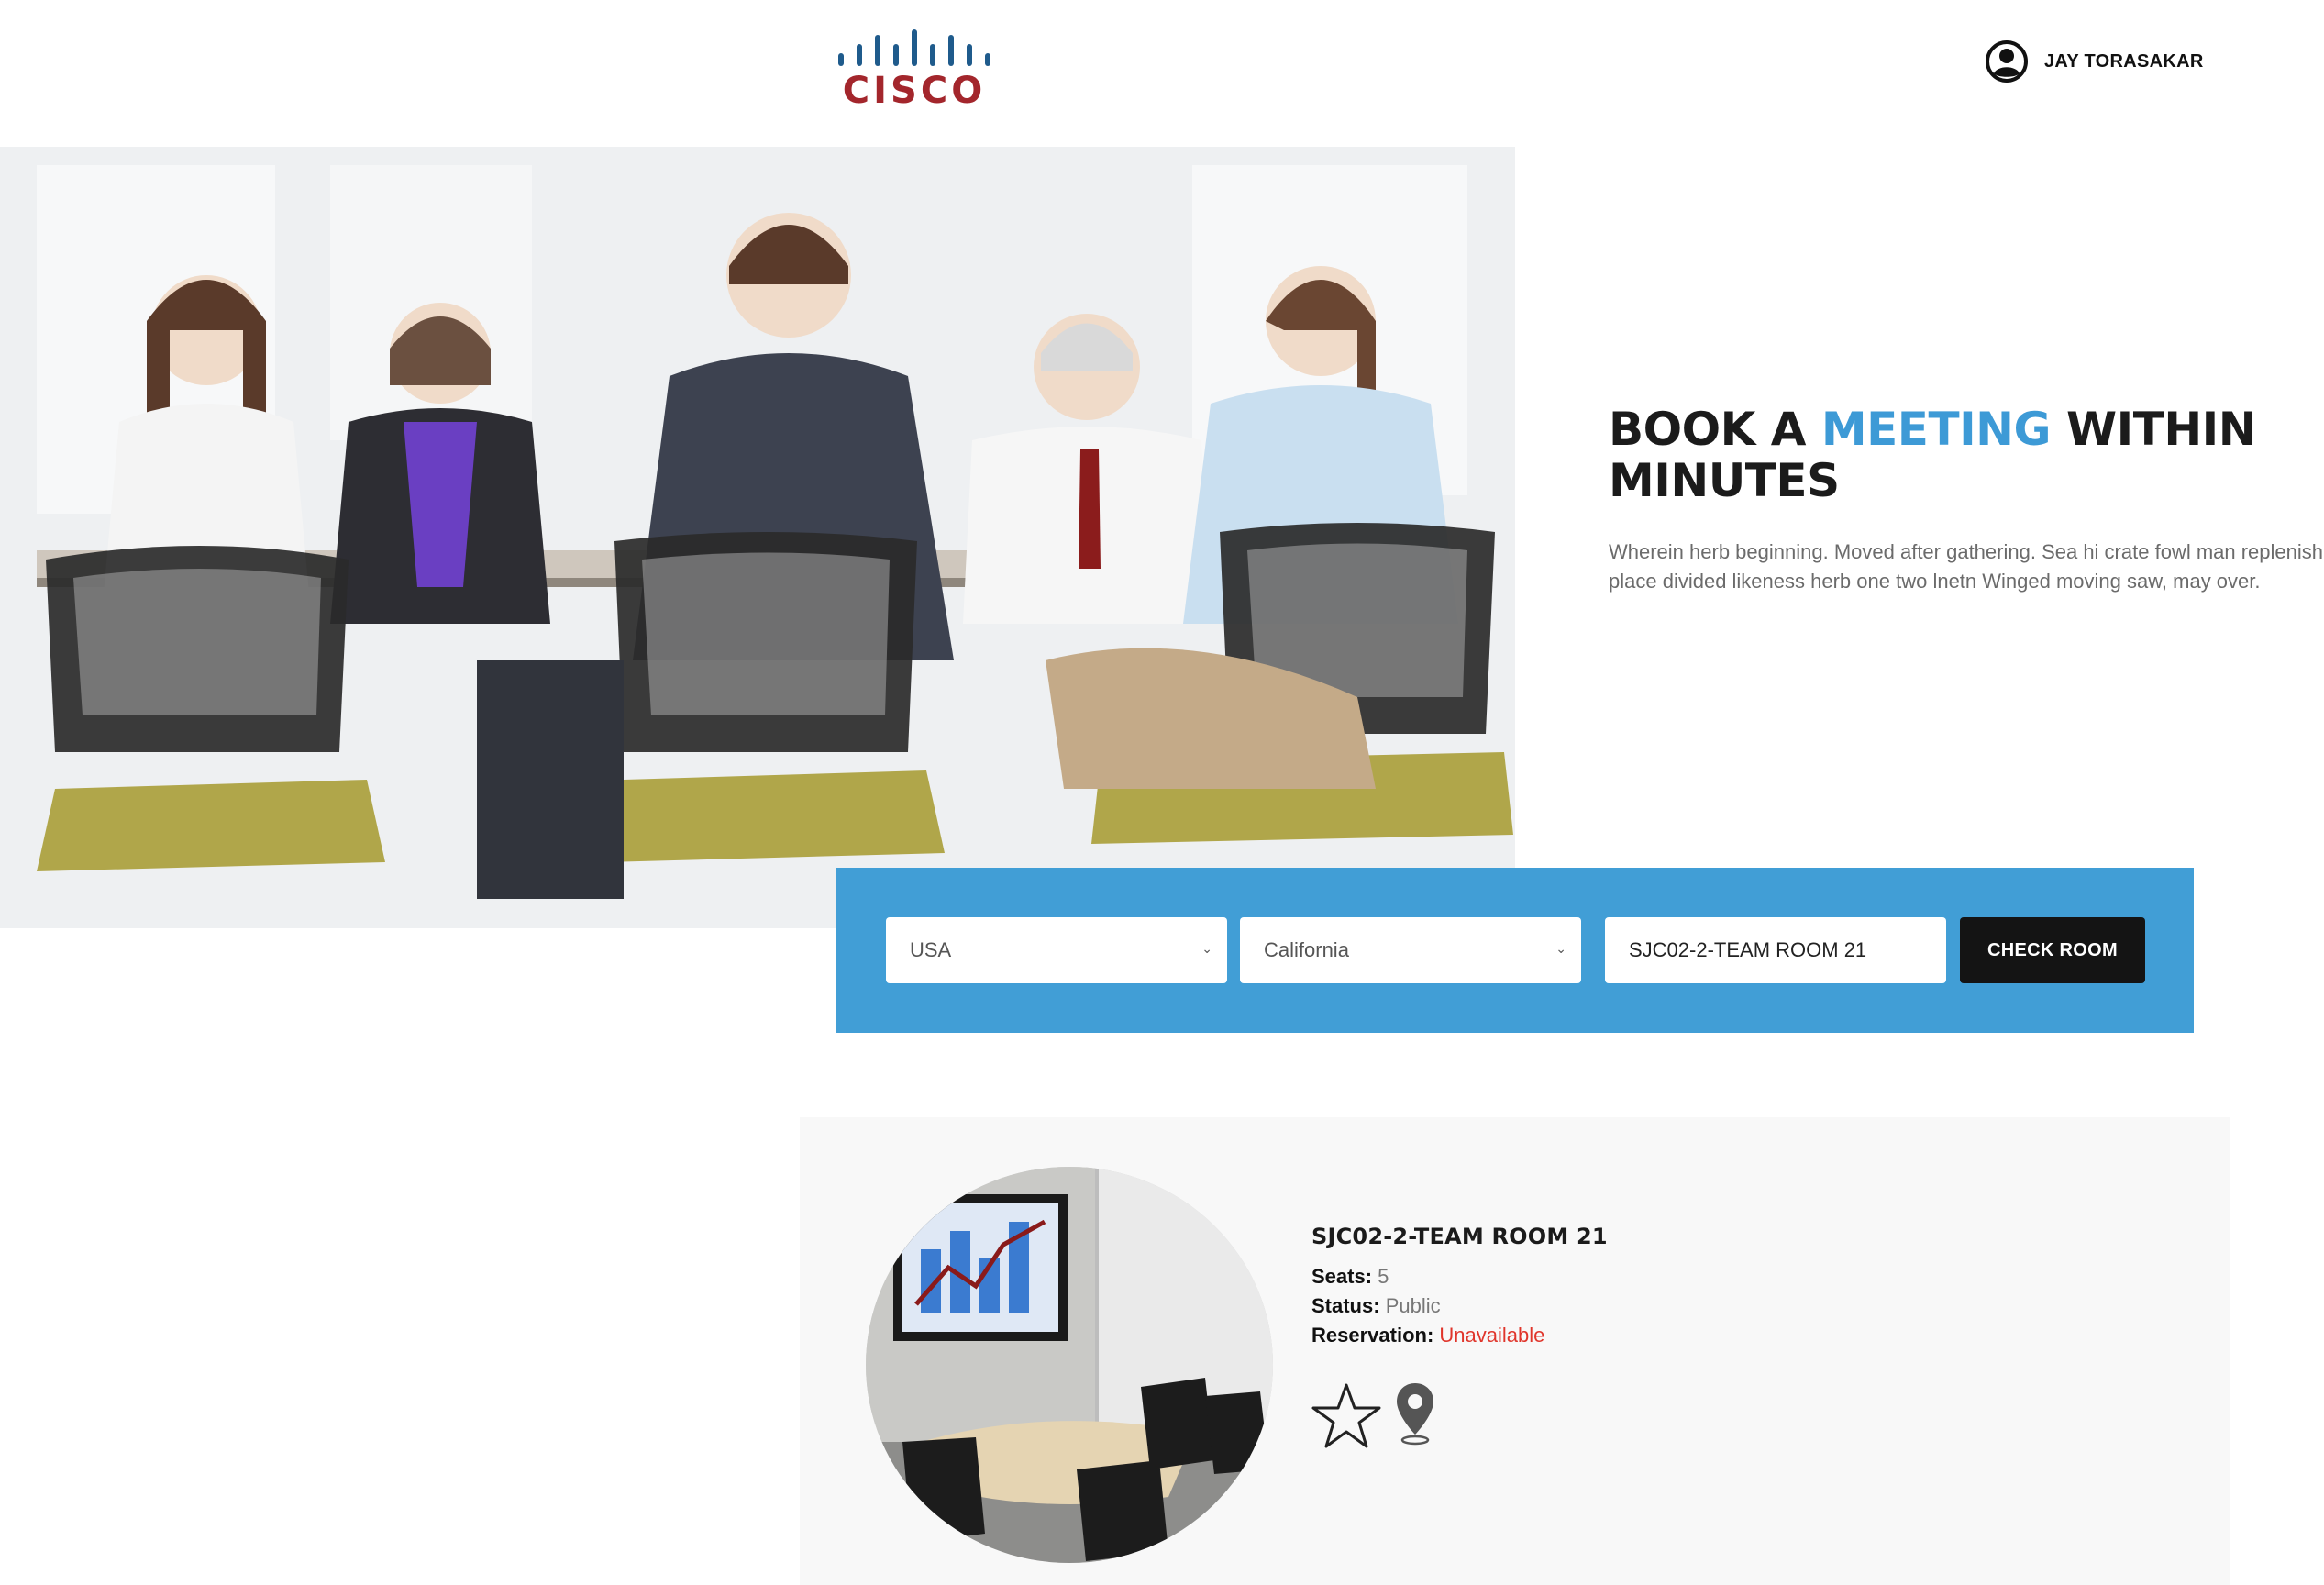 This screenshot has height=1585, width=2324. Describe the element at coordinates (1410, 950) in the screenshot. I see `state-select: California ⌄` at that location.